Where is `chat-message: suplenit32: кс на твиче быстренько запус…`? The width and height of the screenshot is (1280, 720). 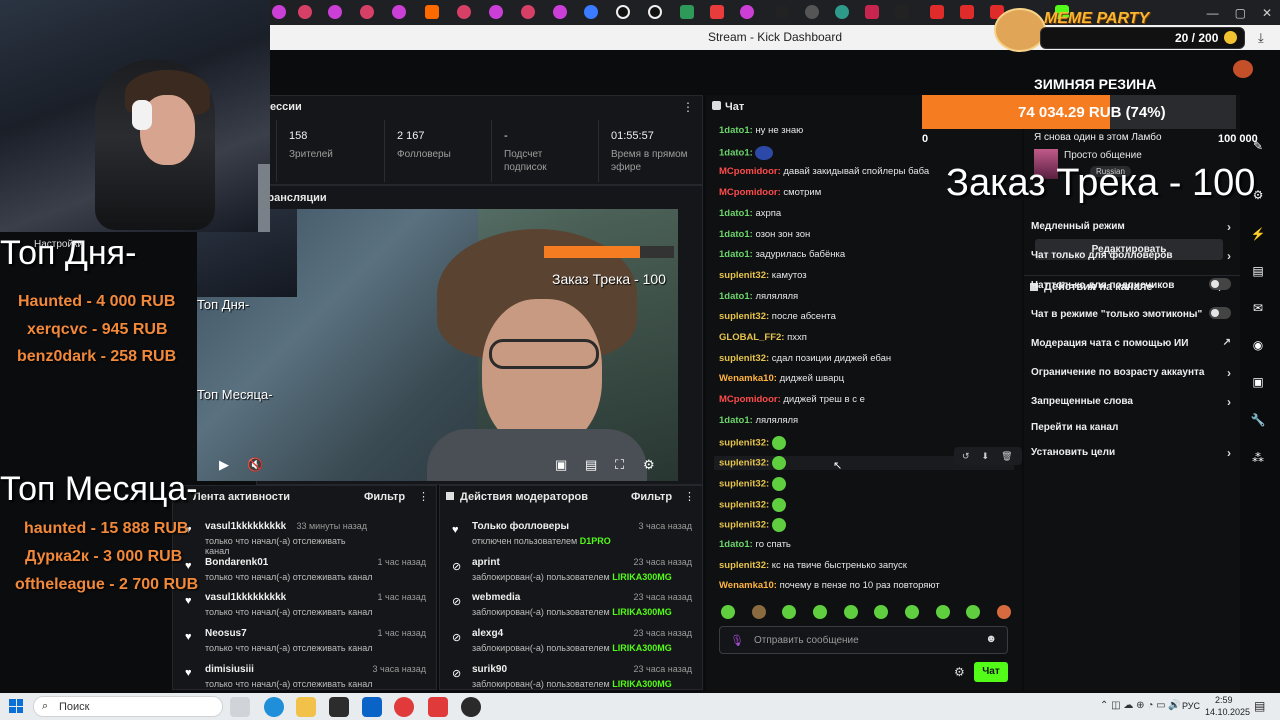 chat-message: suplenit32: кс на твиче быстренько запус… is located at coordinates (813, 565).